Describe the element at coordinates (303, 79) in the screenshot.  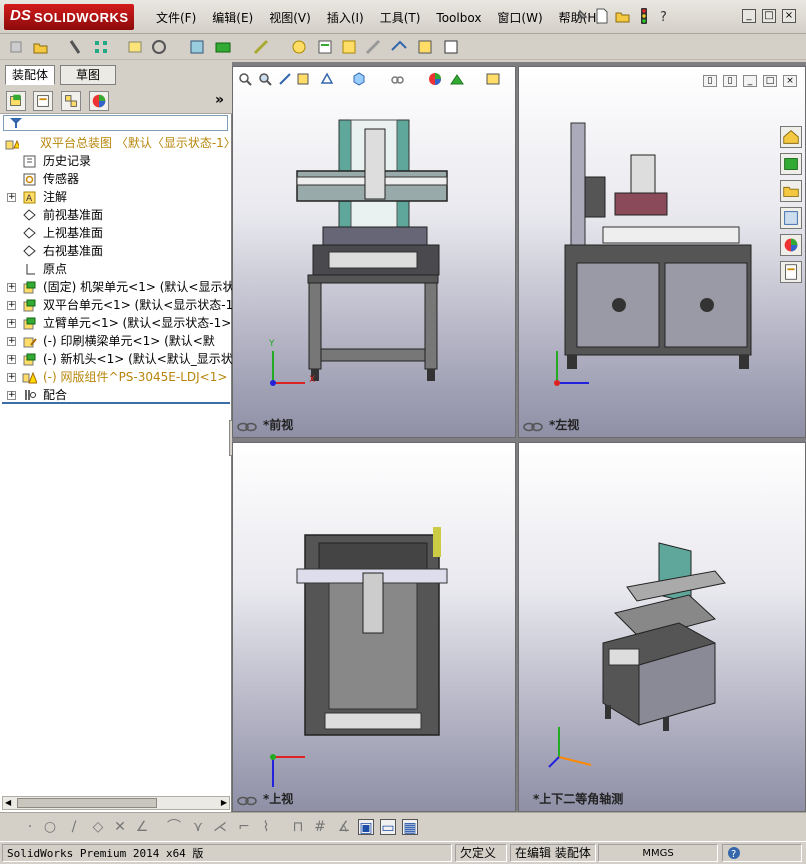
I see `section-view-icon` at that location.